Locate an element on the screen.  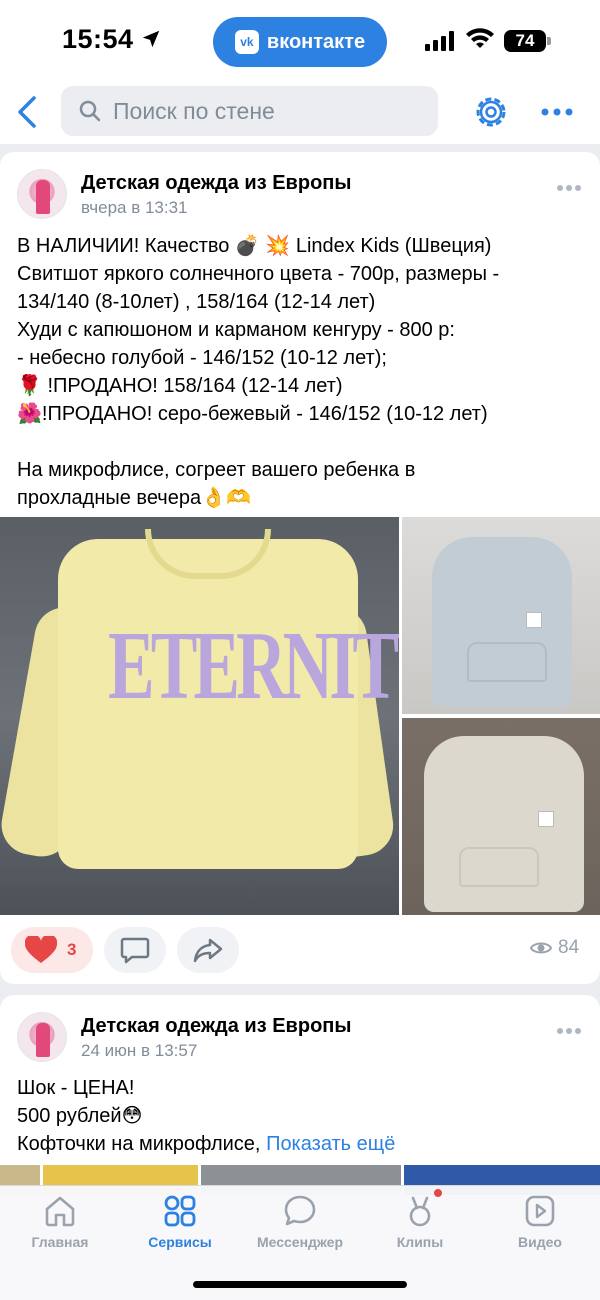
services-icon is located at coordinates (180, 1211).